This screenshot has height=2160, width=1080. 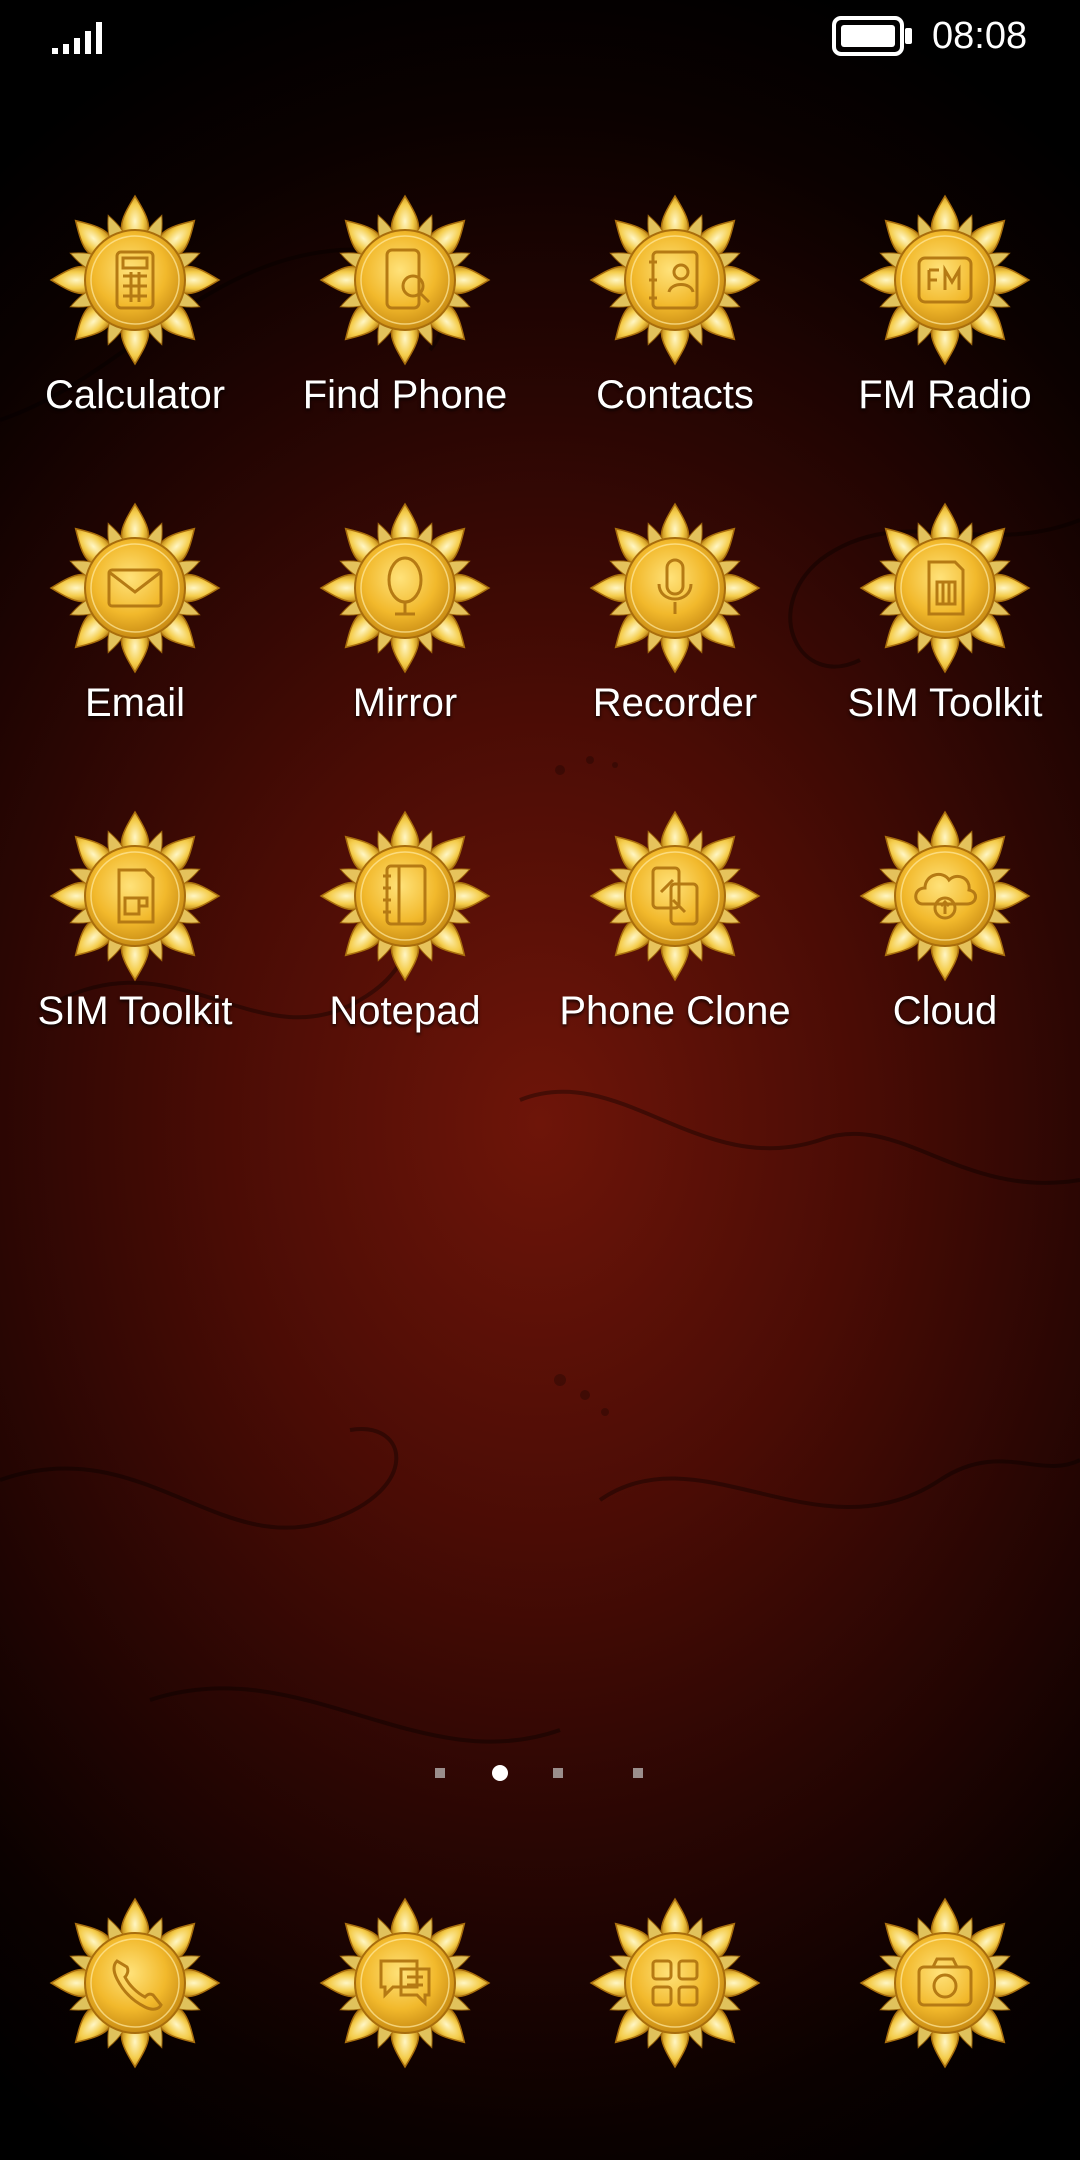 What do you see at coordinates (675, 896) in the screenshot?
I see `phone-clone-icon` at bounding box center [675, 896].